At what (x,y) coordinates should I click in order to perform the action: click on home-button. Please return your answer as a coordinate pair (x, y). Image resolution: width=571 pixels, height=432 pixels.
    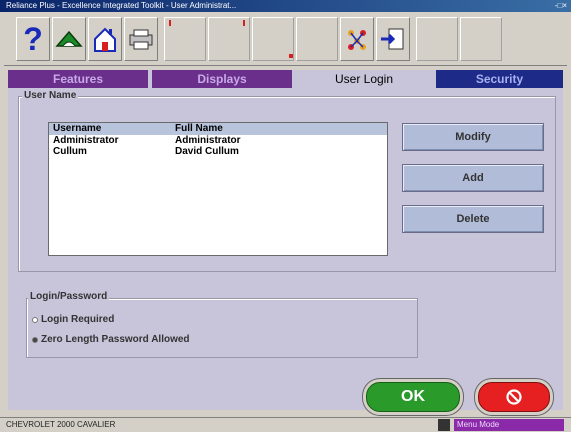
    Looking at the image, I should click on (105, 39).